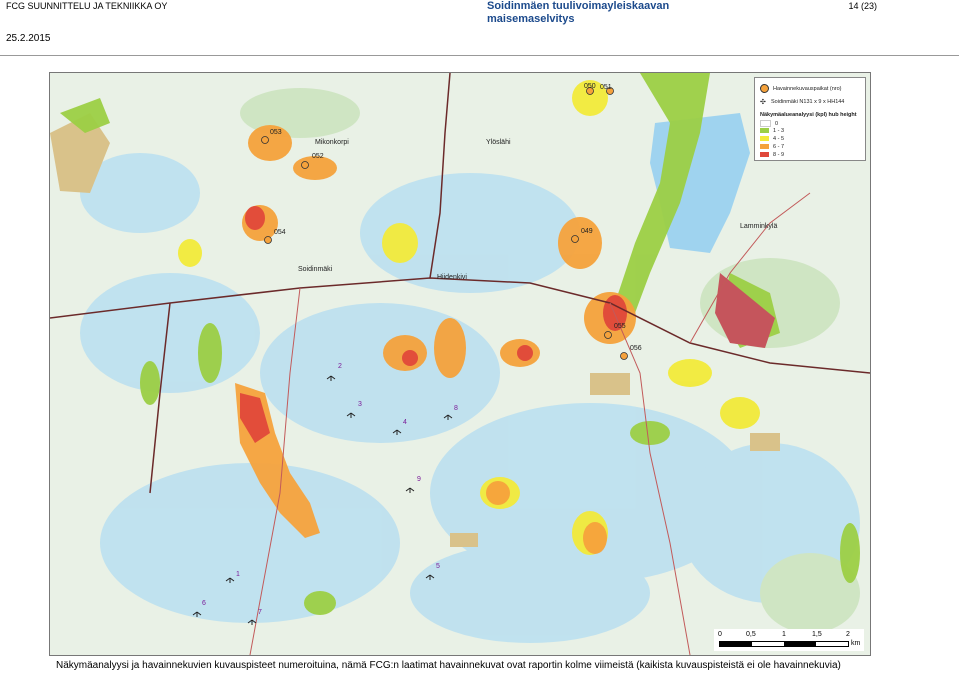 Image resolution: width=959 pixels, height=675 pixels. Describe the element at coordinates (808, 101) in the screenshot. I see `legend-turbines-label: Soidinmäki N131 x 9 x HH144` at that location.